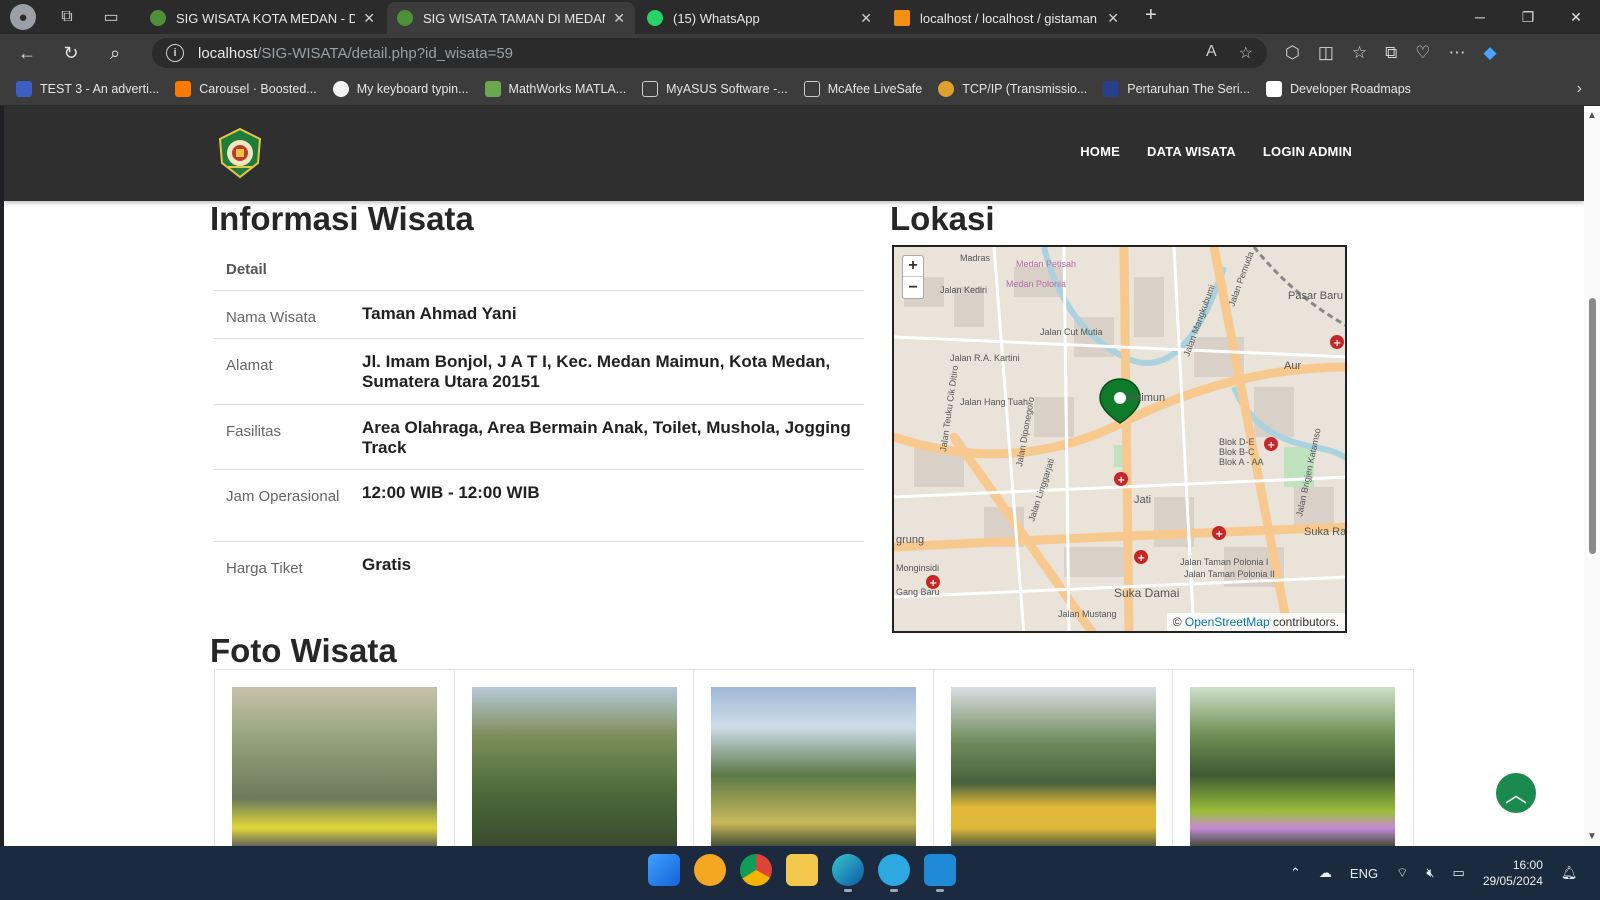 This screenshot has height=900, width=1600. What do you see at coordinates (1592, 115) in the screenshot?
I see `scroll-up-icon: ▲` at bounding box center [1592, 115].